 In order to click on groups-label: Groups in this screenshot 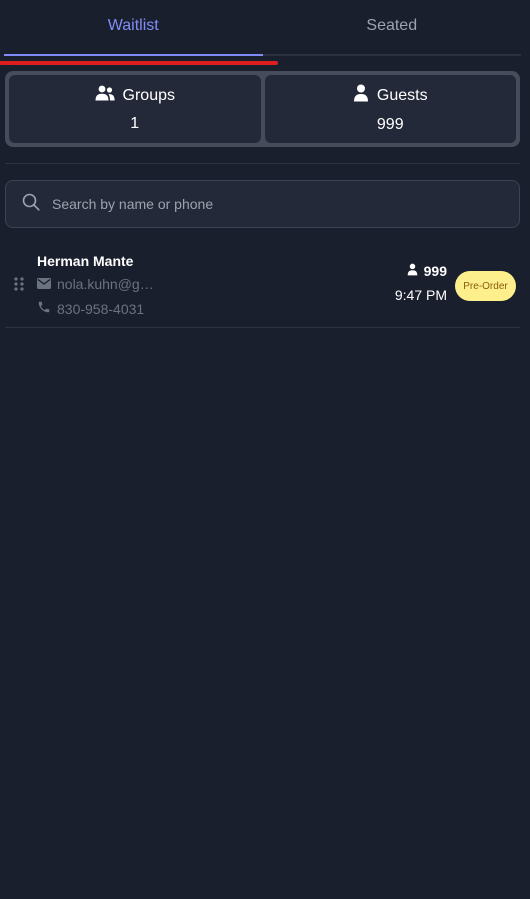, I will do `click(148, 95)`.